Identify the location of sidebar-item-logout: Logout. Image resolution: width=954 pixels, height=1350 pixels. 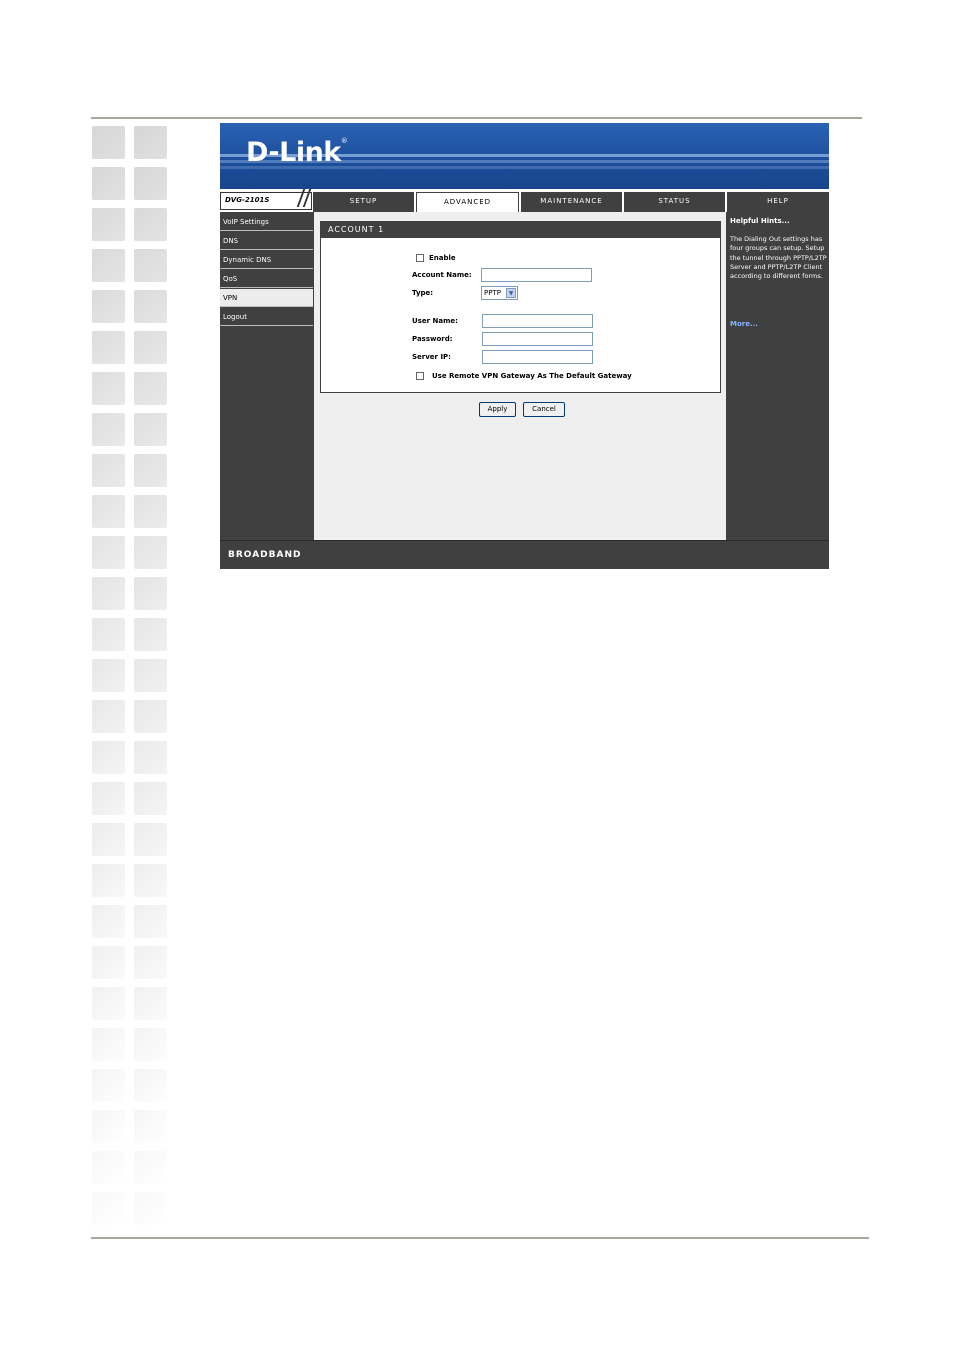
(266, 317).